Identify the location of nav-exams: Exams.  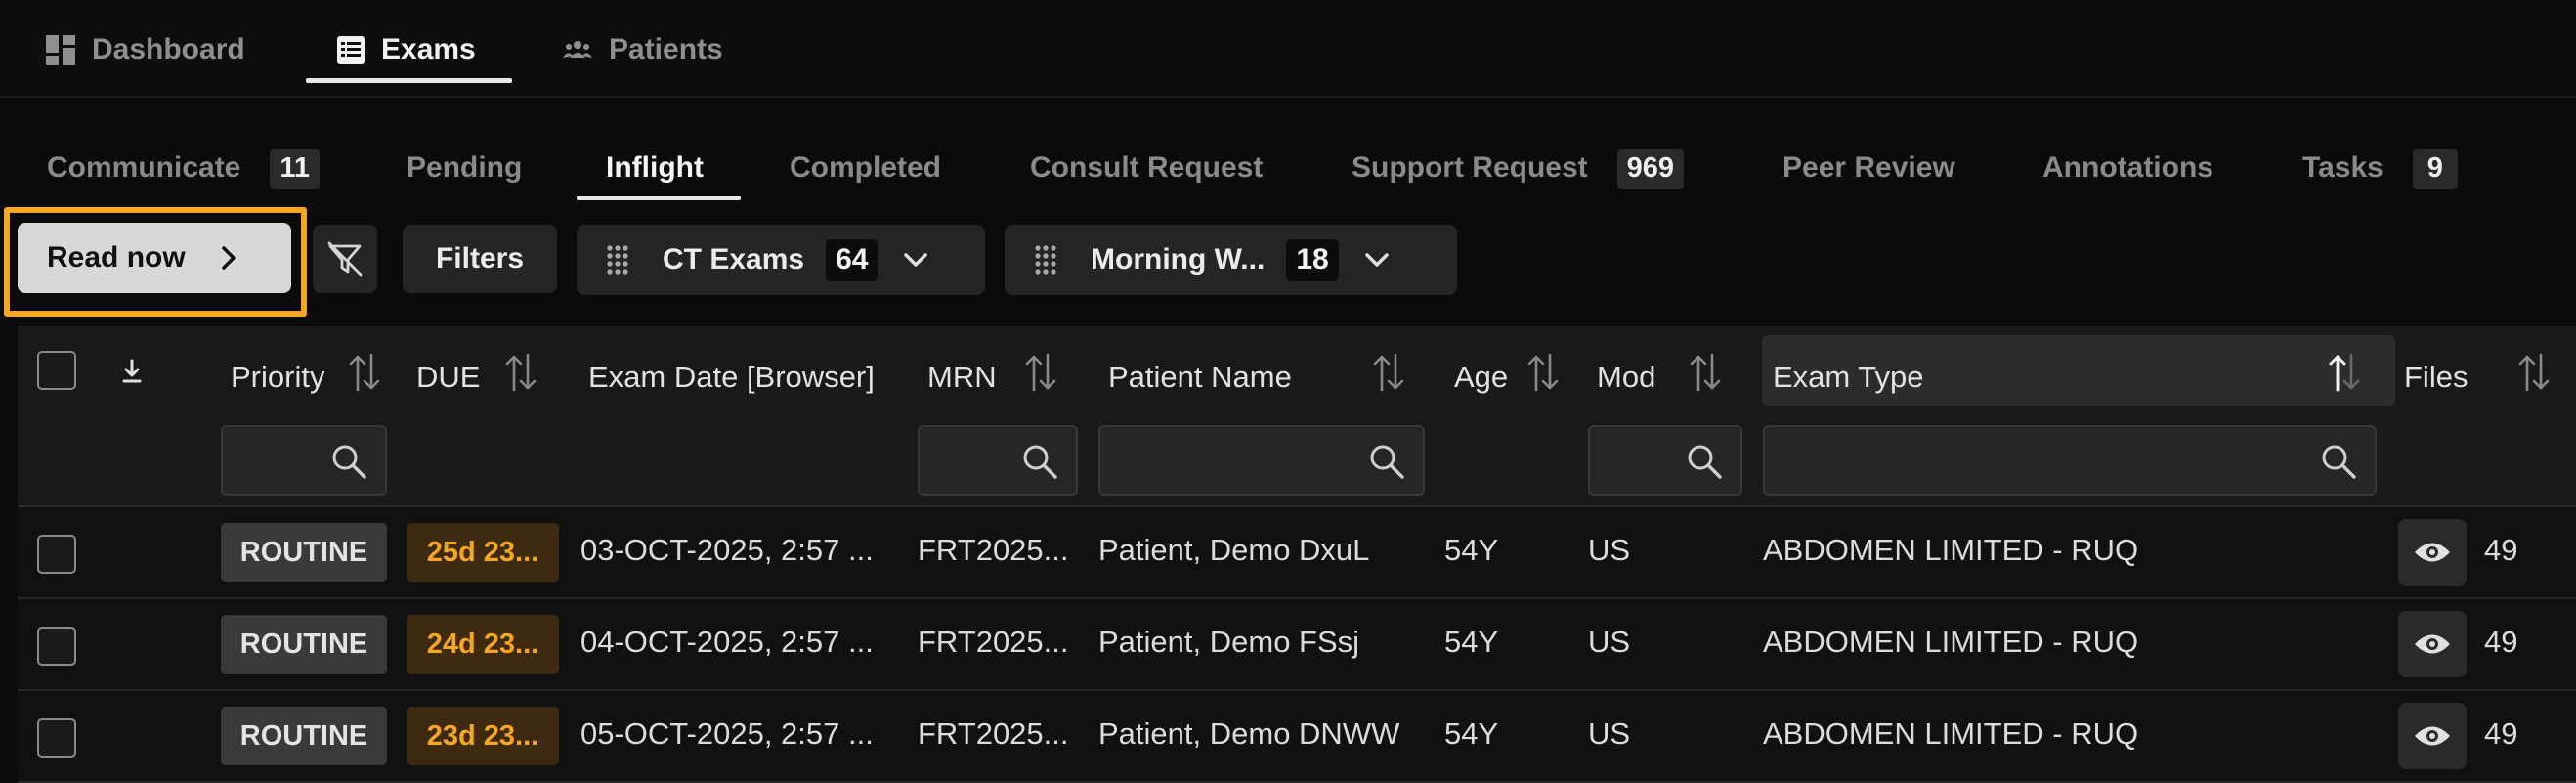
(406, 49).